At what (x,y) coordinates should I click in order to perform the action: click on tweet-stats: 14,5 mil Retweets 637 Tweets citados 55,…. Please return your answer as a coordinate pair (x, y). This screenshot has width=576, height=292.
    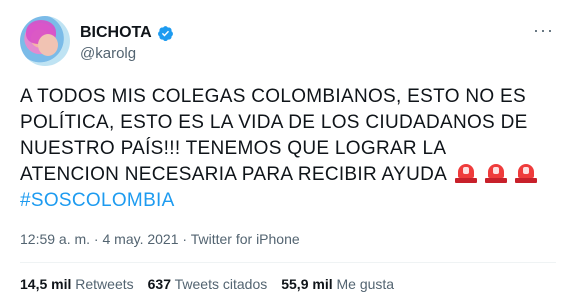
    Looking at the image, I should click on (207, 284).